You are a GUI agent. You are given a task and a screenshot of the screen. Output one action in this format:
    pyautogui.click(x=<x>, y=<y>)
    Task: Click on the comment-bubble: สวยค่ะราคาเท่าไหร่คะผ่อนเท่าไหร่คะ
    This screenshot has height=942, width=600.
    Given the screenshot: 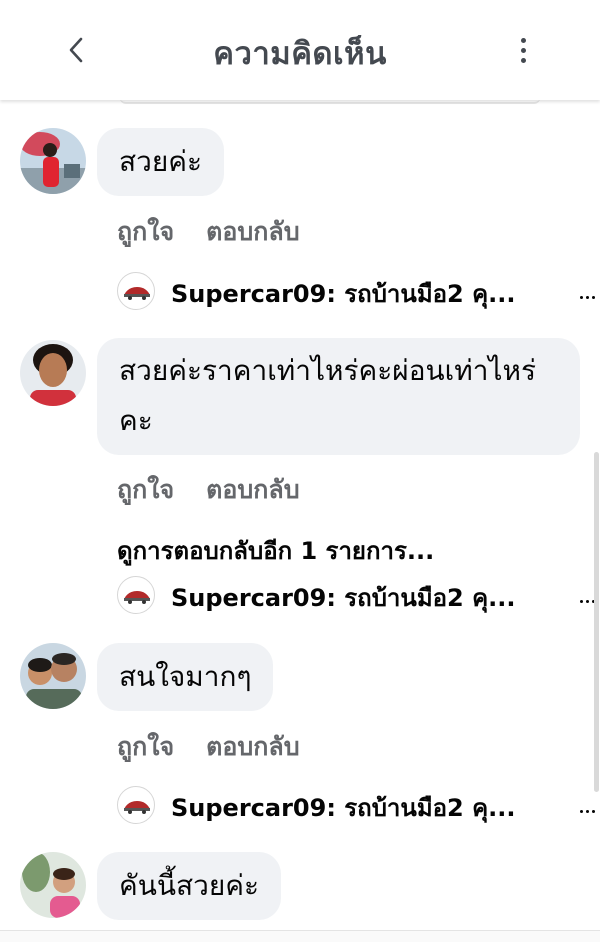 What is the action you would take?
    pyautogui.click(x=338, y=396)
    